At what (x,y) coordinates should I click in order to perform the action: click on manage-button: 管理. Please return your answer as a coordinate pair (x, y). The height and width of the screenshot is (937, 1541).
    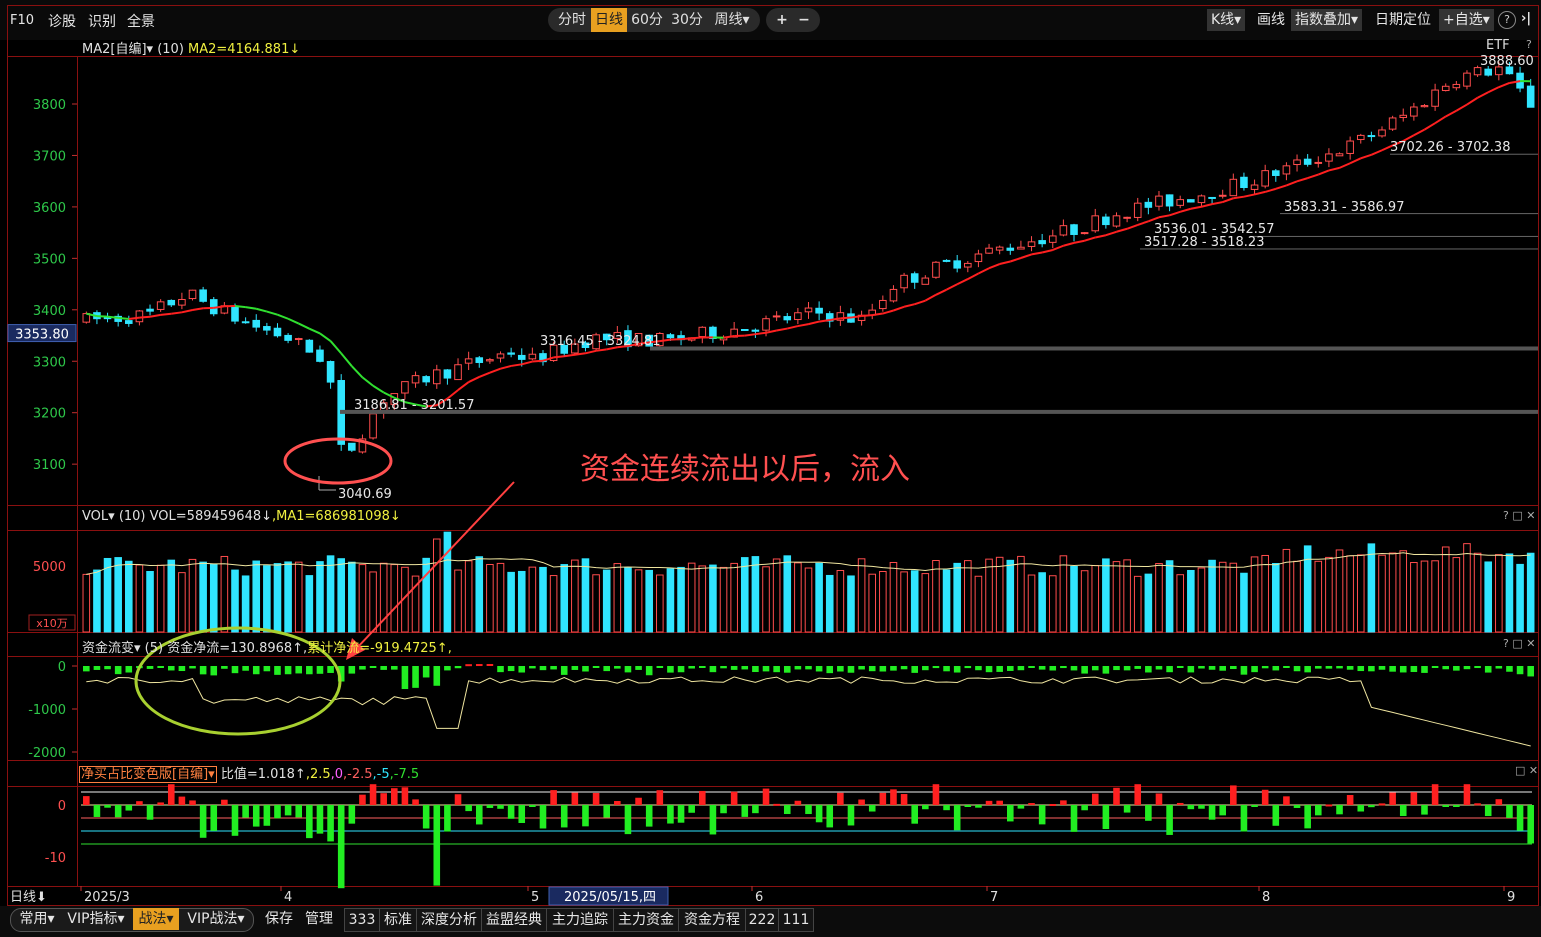
    Looking at the image, I should click on (319, 919).